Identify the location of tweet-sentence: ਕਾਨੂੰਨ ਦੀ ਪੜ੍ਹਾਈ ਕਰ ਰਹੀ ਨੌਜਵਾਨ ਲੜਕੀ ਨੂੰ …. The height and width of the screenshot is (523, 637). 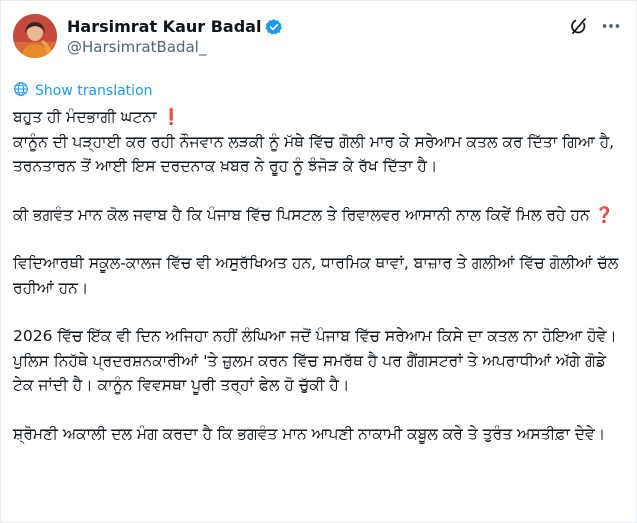
(314, 154).